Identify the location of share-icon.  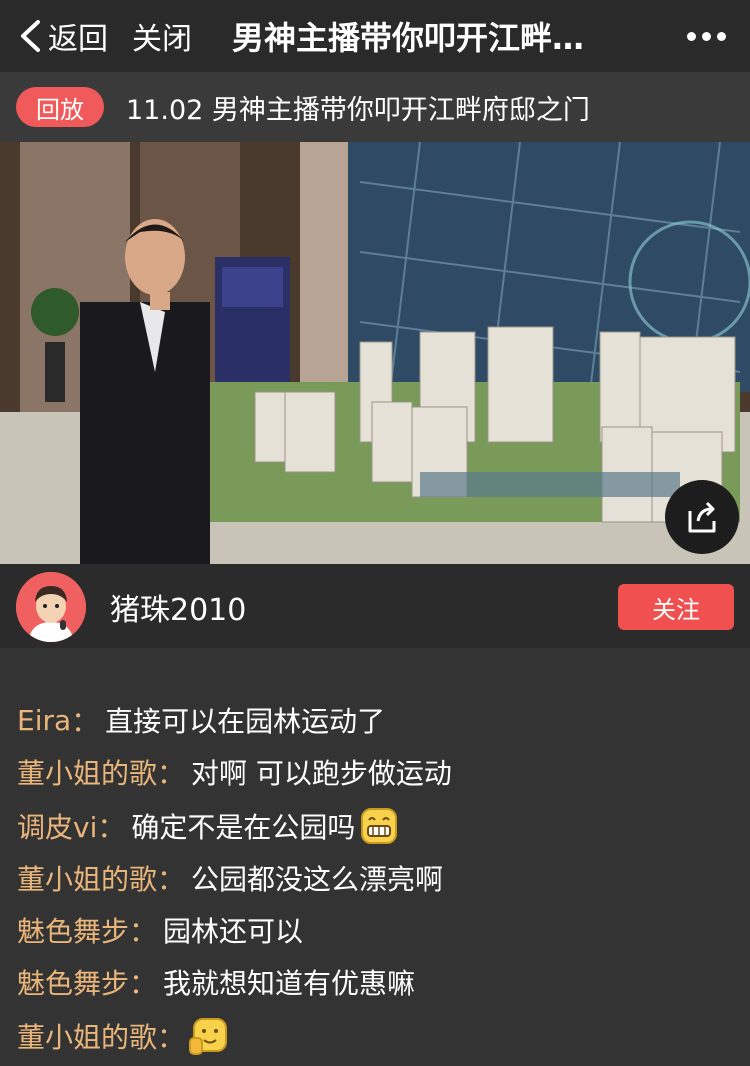
(702, 517).